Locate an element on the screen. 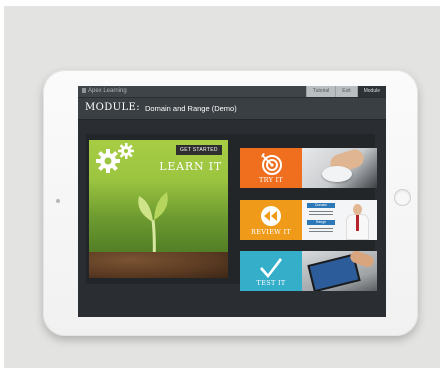  test-it-photo is located at coordinates (339, 271).